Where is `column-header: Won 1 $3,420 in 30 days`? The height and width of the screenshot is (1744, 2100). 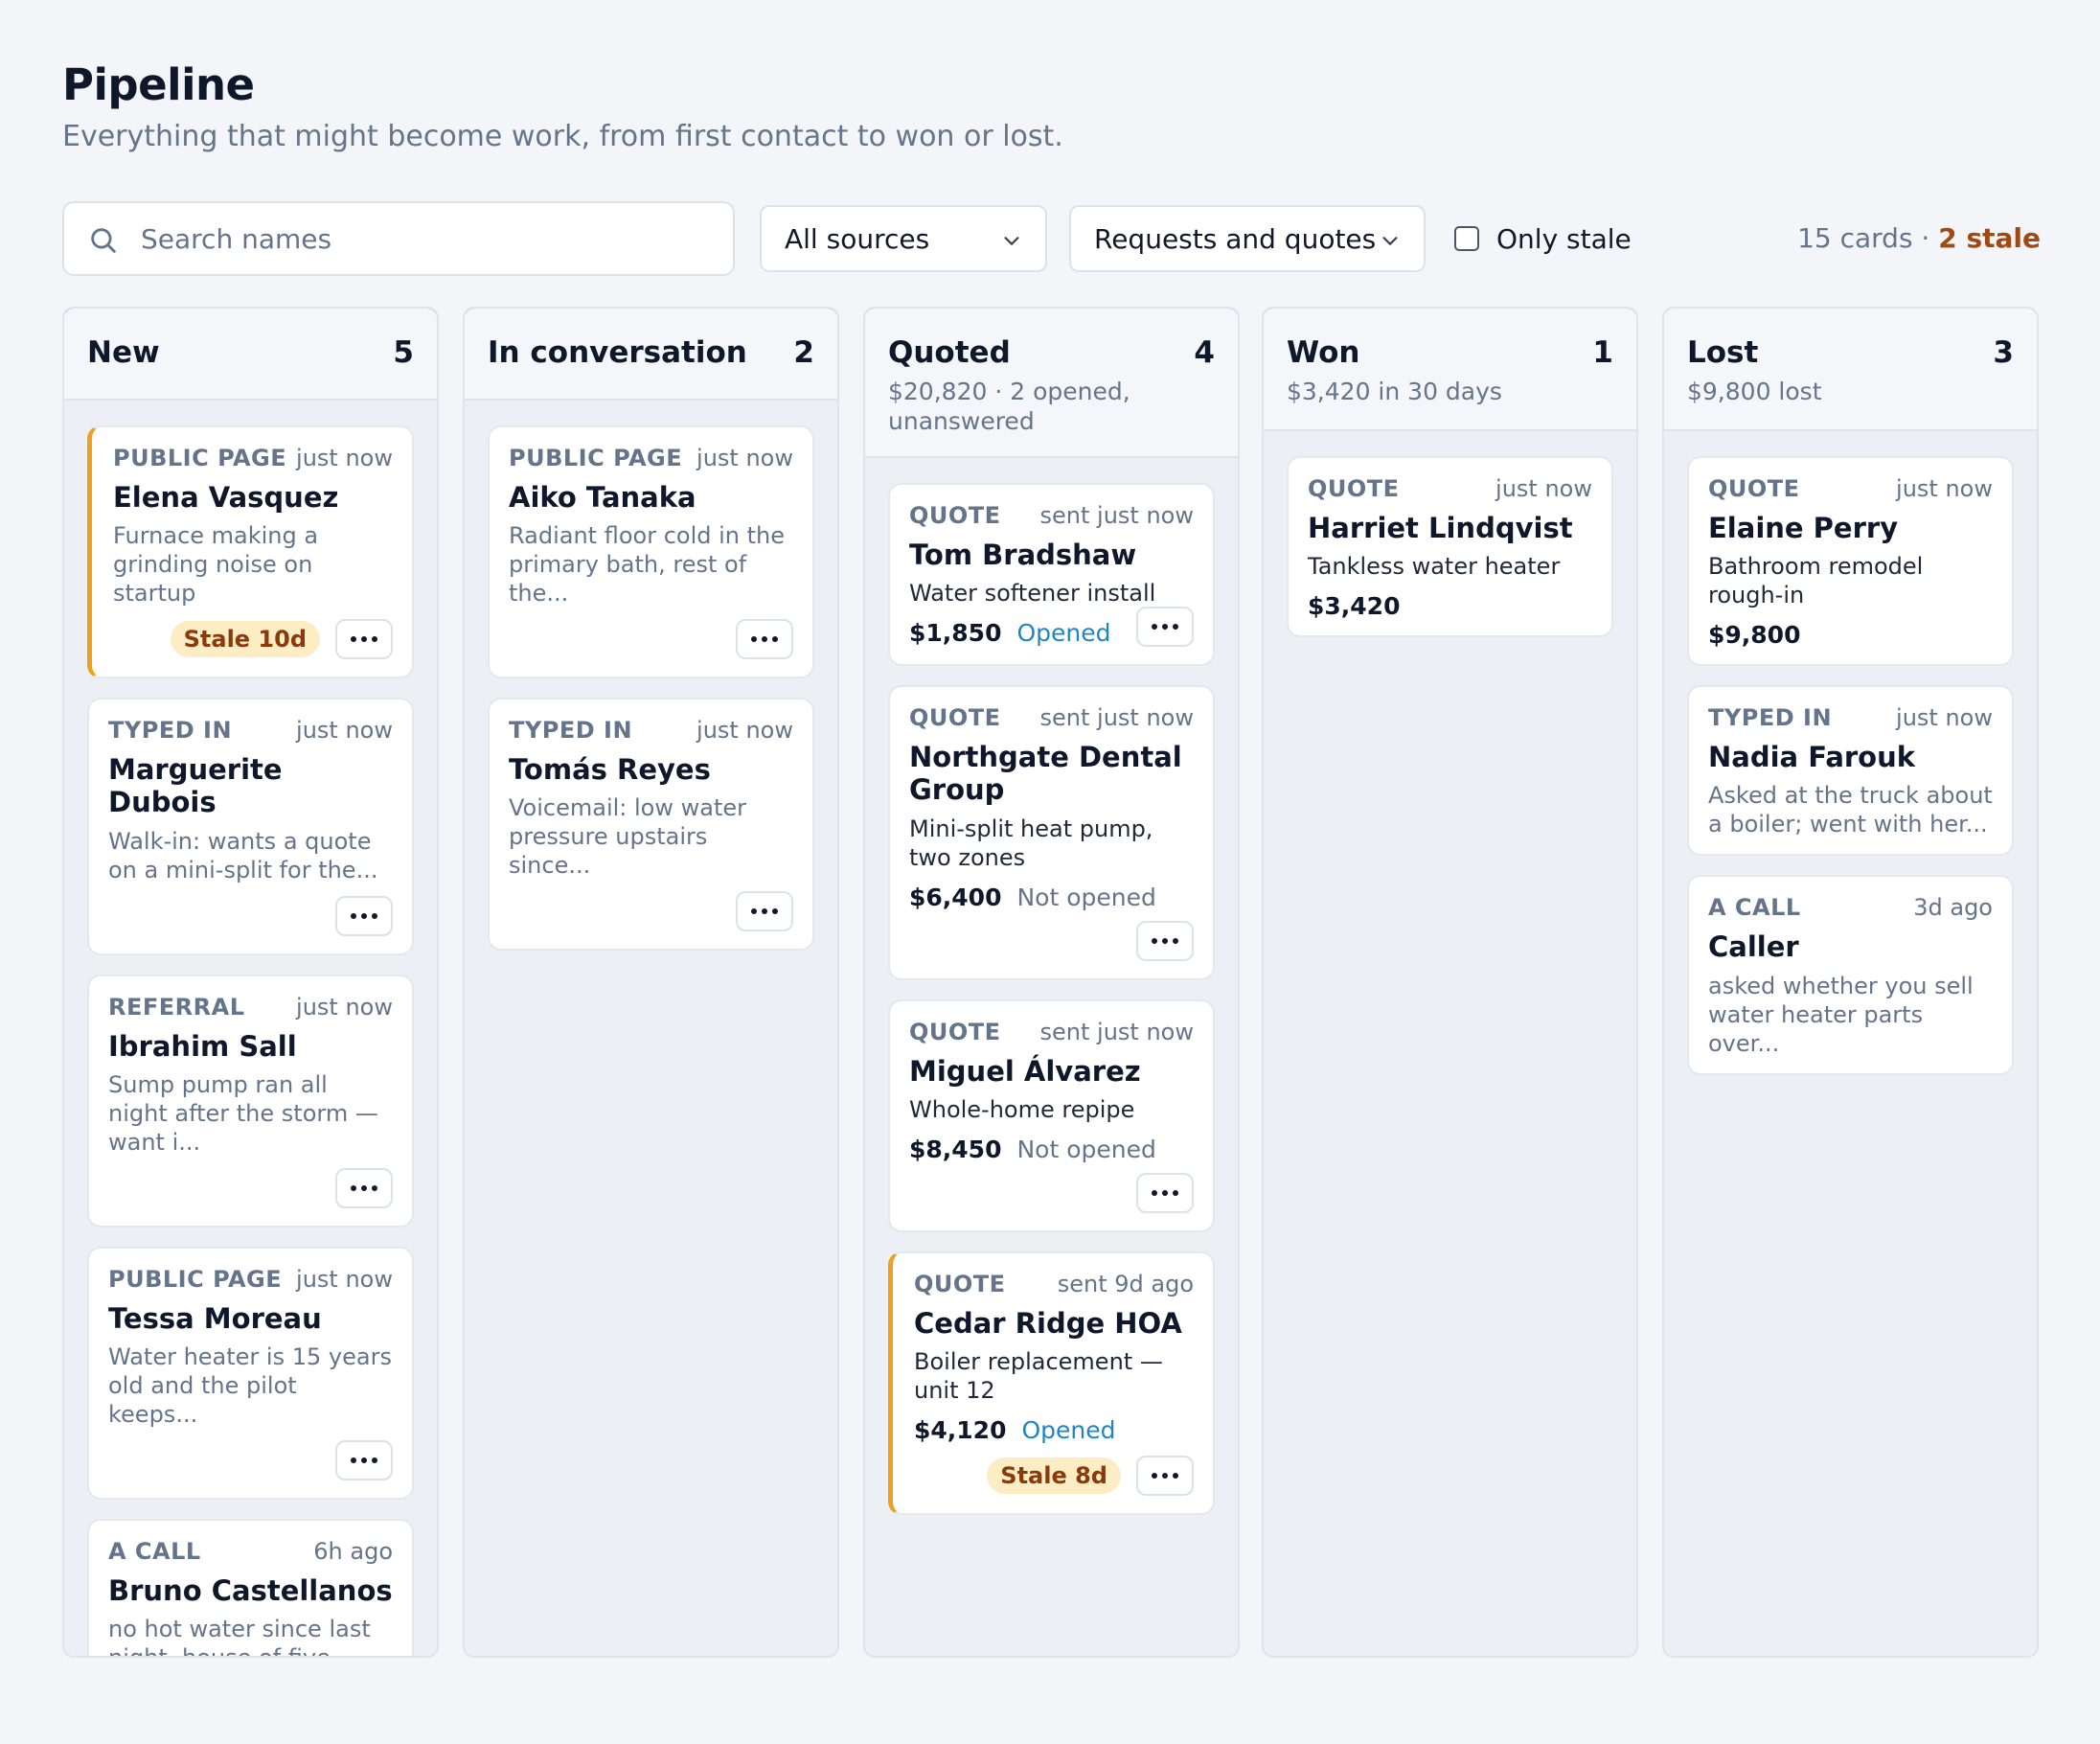
column-header: Won 1 $3,420 in 30 days is located at coordinates (1450, 370).